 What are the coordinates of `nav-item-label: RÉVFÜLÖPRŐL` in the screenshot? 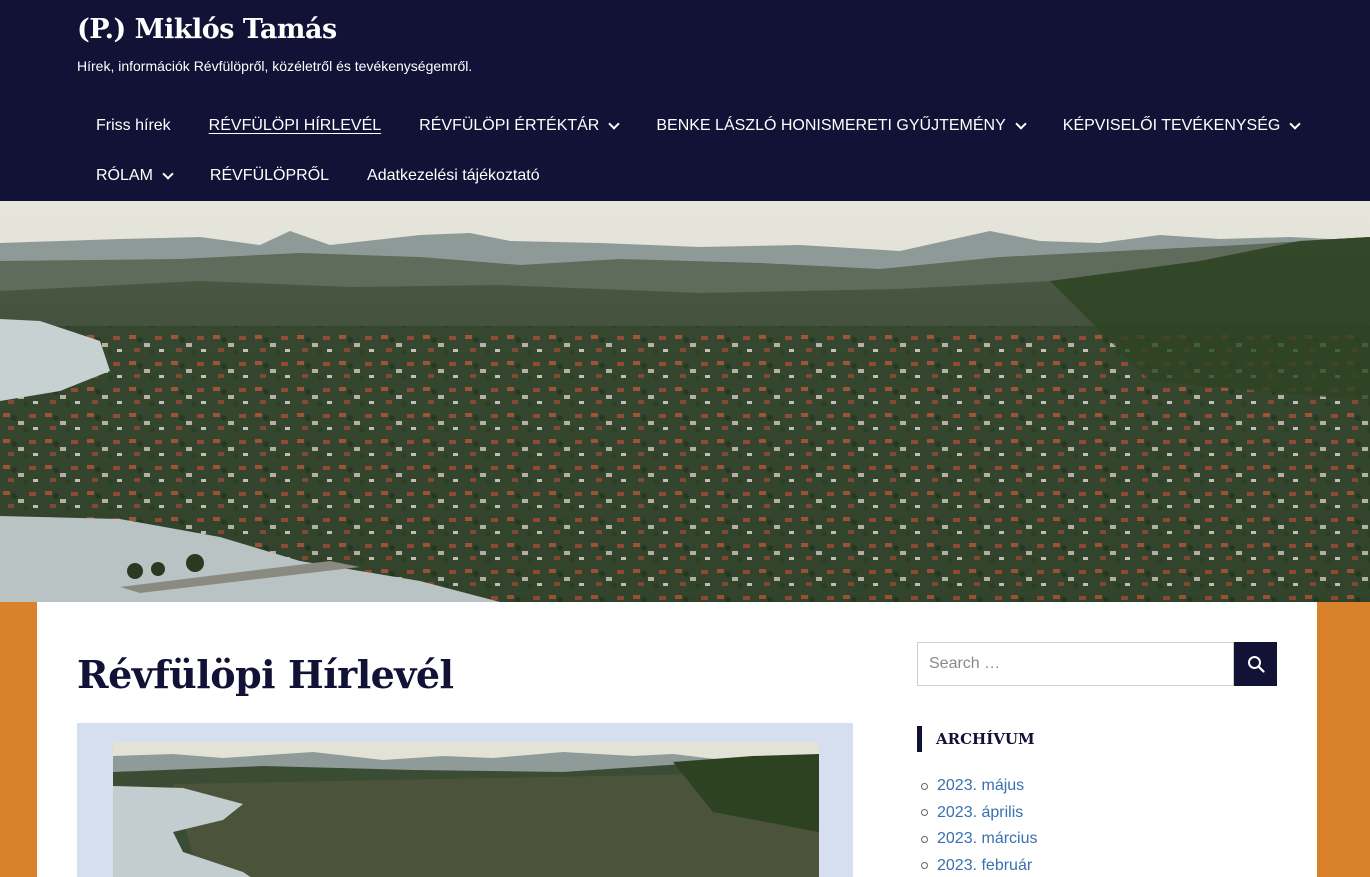 It's located at (269, 175).